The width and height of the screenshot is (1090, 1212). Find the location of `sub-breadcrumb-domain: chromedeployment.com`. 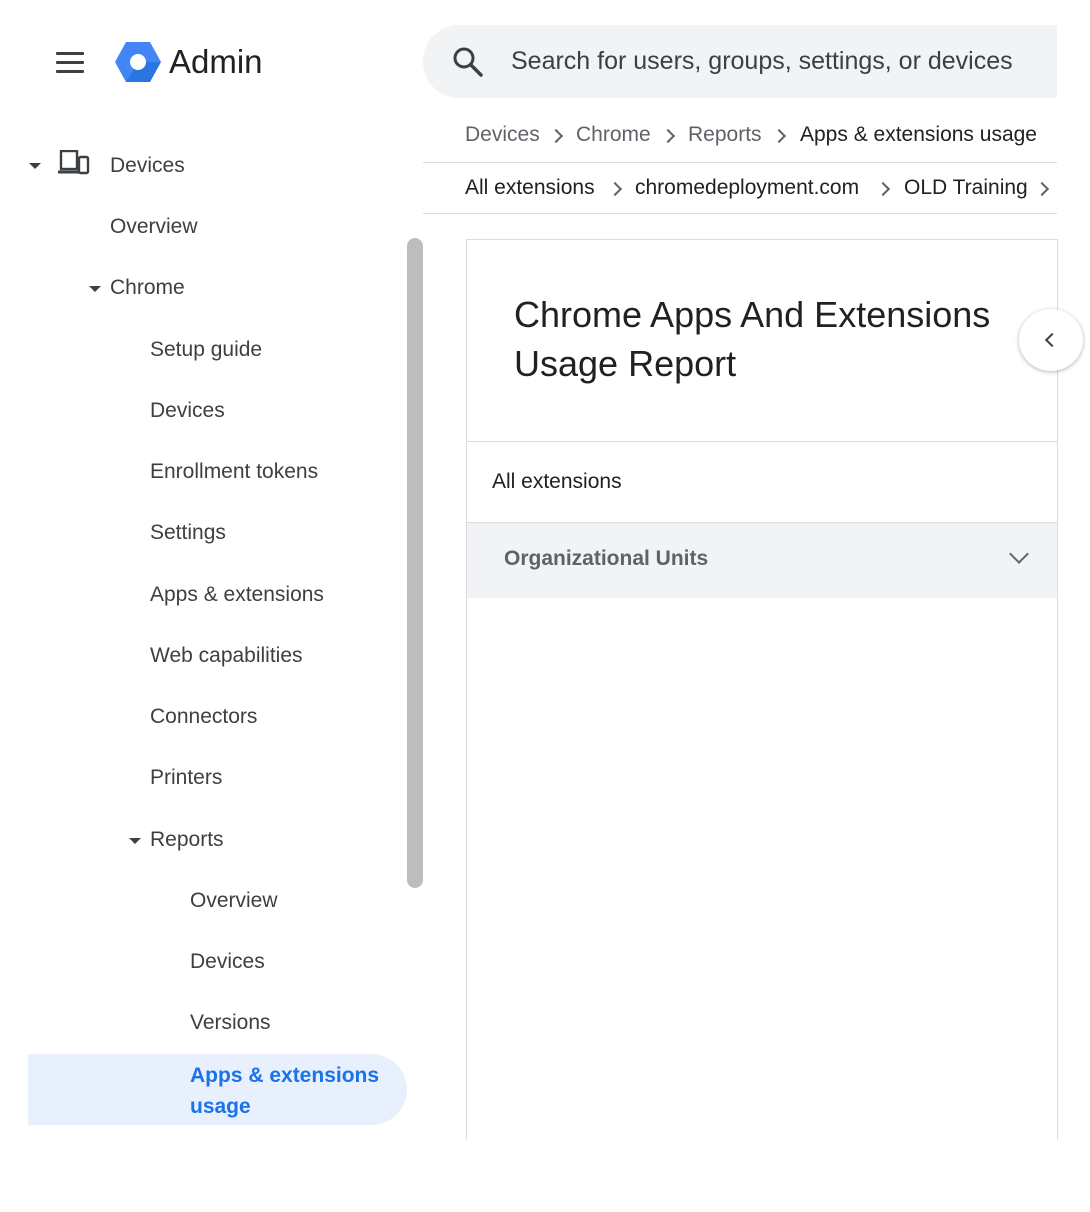

sub-breadcrumb-domain: chromedeployment.com is located at coordinates (747, 188).